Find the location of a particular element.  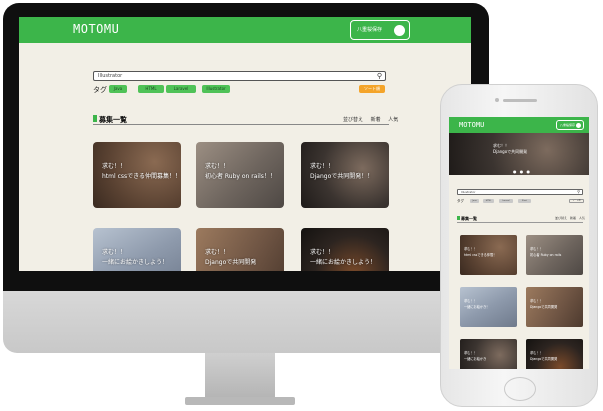

phone-tag-java: Java is located at coordinates (474, 201).